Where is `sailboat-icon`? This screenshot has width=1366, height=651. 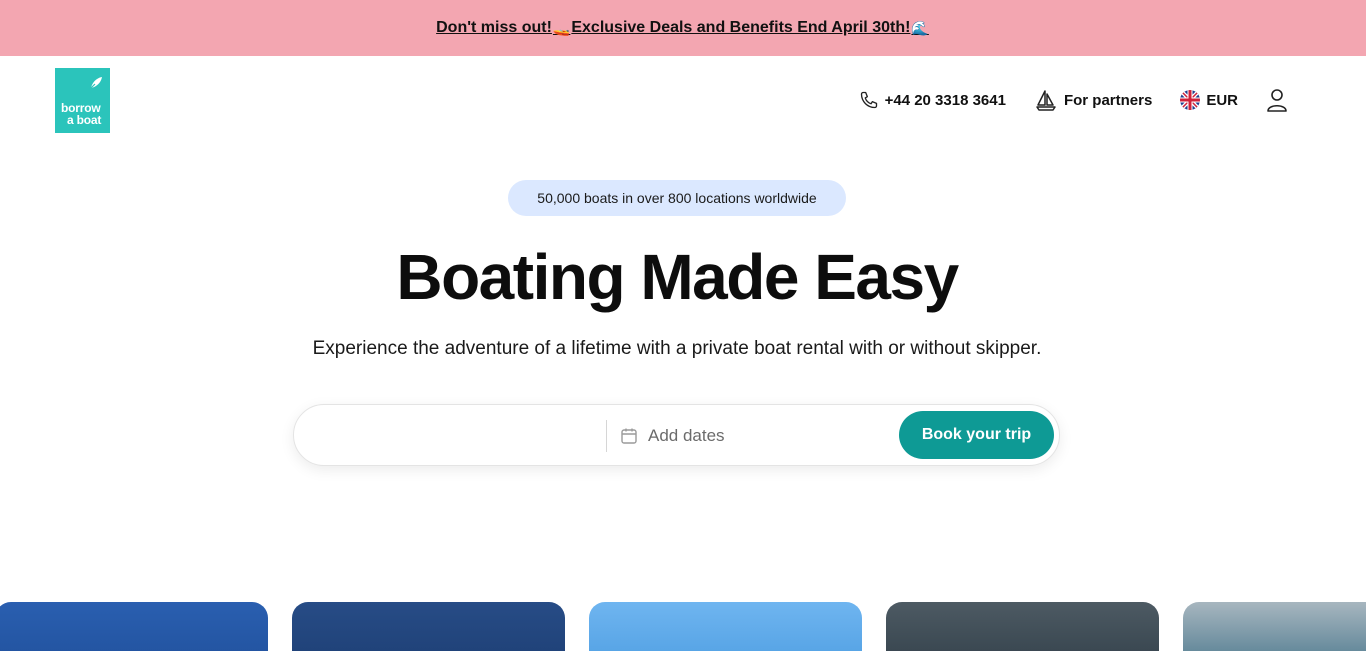 sailboat-icon is located at coordinates (1046, 100).